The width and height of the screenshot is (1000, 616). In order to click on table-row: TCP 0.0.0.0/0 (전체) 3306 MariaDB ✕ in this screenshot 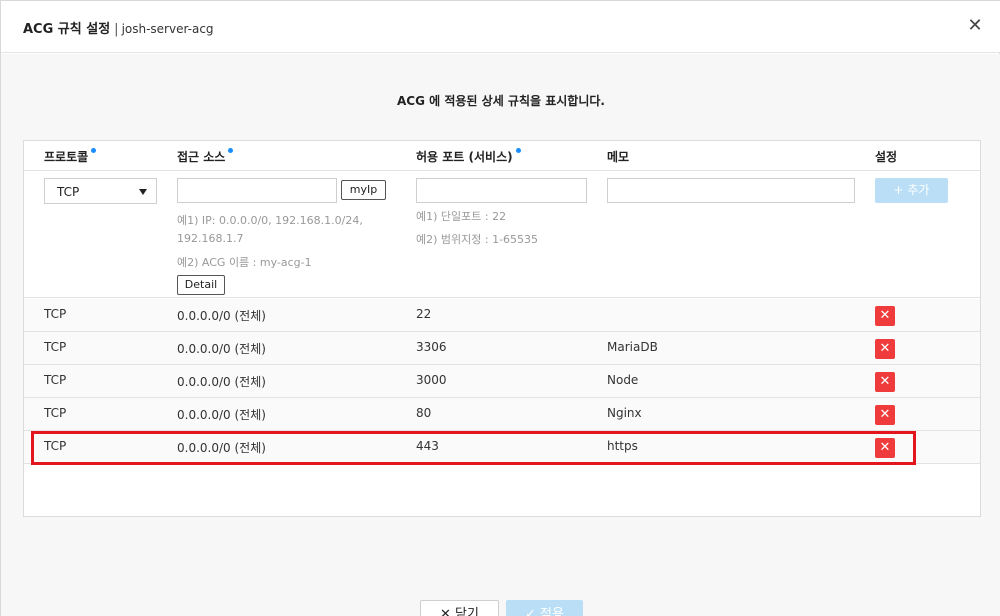, I will do `click(502, 348)`.